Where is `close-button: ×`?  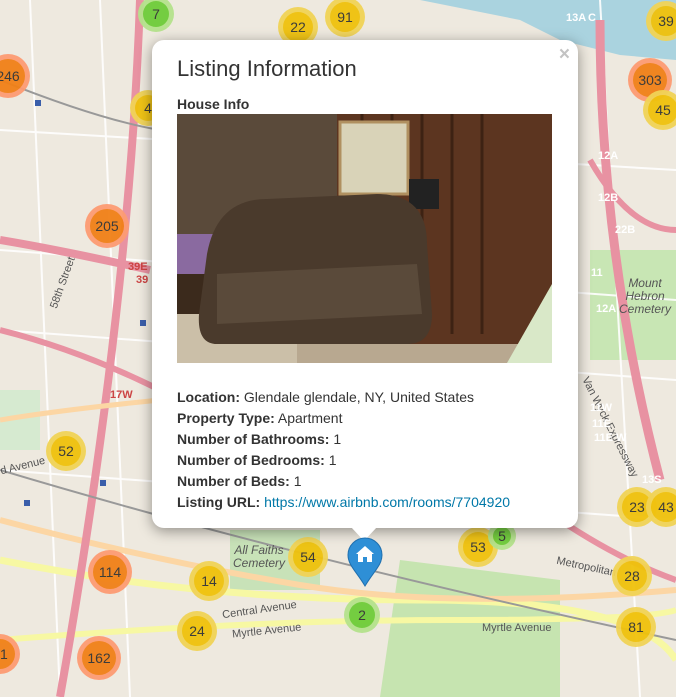
close-button: × is located at coordinates (564, 55).